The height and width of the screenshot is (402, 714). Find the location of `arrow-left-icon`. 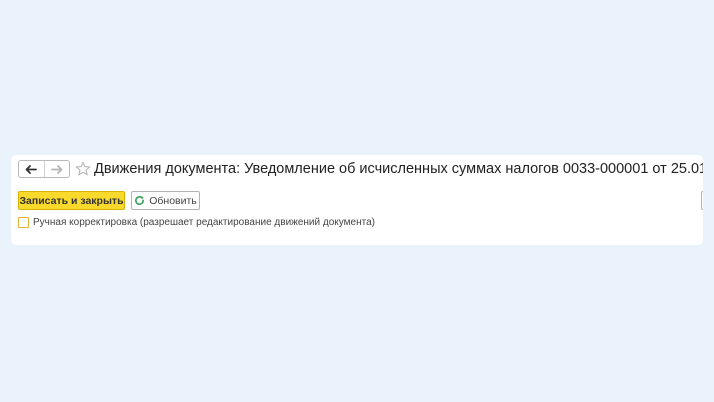

arrow-left-icon is located at coordinates (31, 169).